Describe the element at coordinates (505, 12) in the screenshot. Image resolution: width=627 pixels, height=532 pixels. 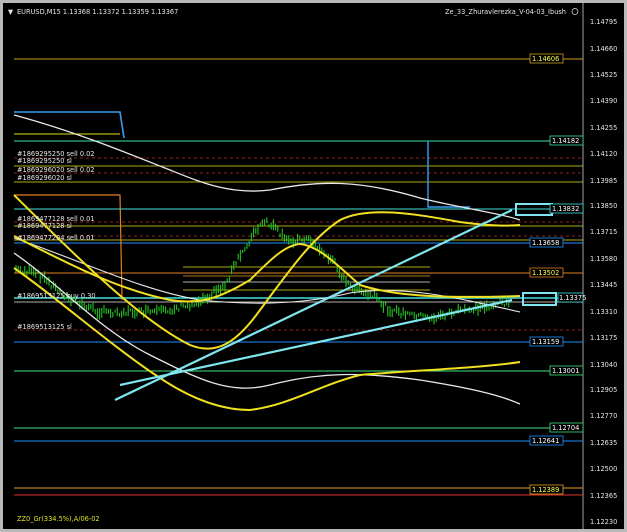
I see `indicator-name-label: Ze_33_Zhuravlerezka_V-04-03_Ibush` at that location.